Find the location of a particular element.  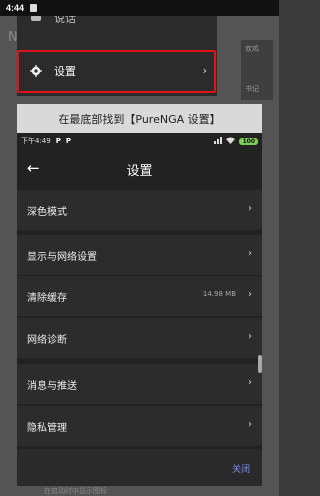

dropdown-menu: 说话 设置 › is located at coordinates (117, 54).